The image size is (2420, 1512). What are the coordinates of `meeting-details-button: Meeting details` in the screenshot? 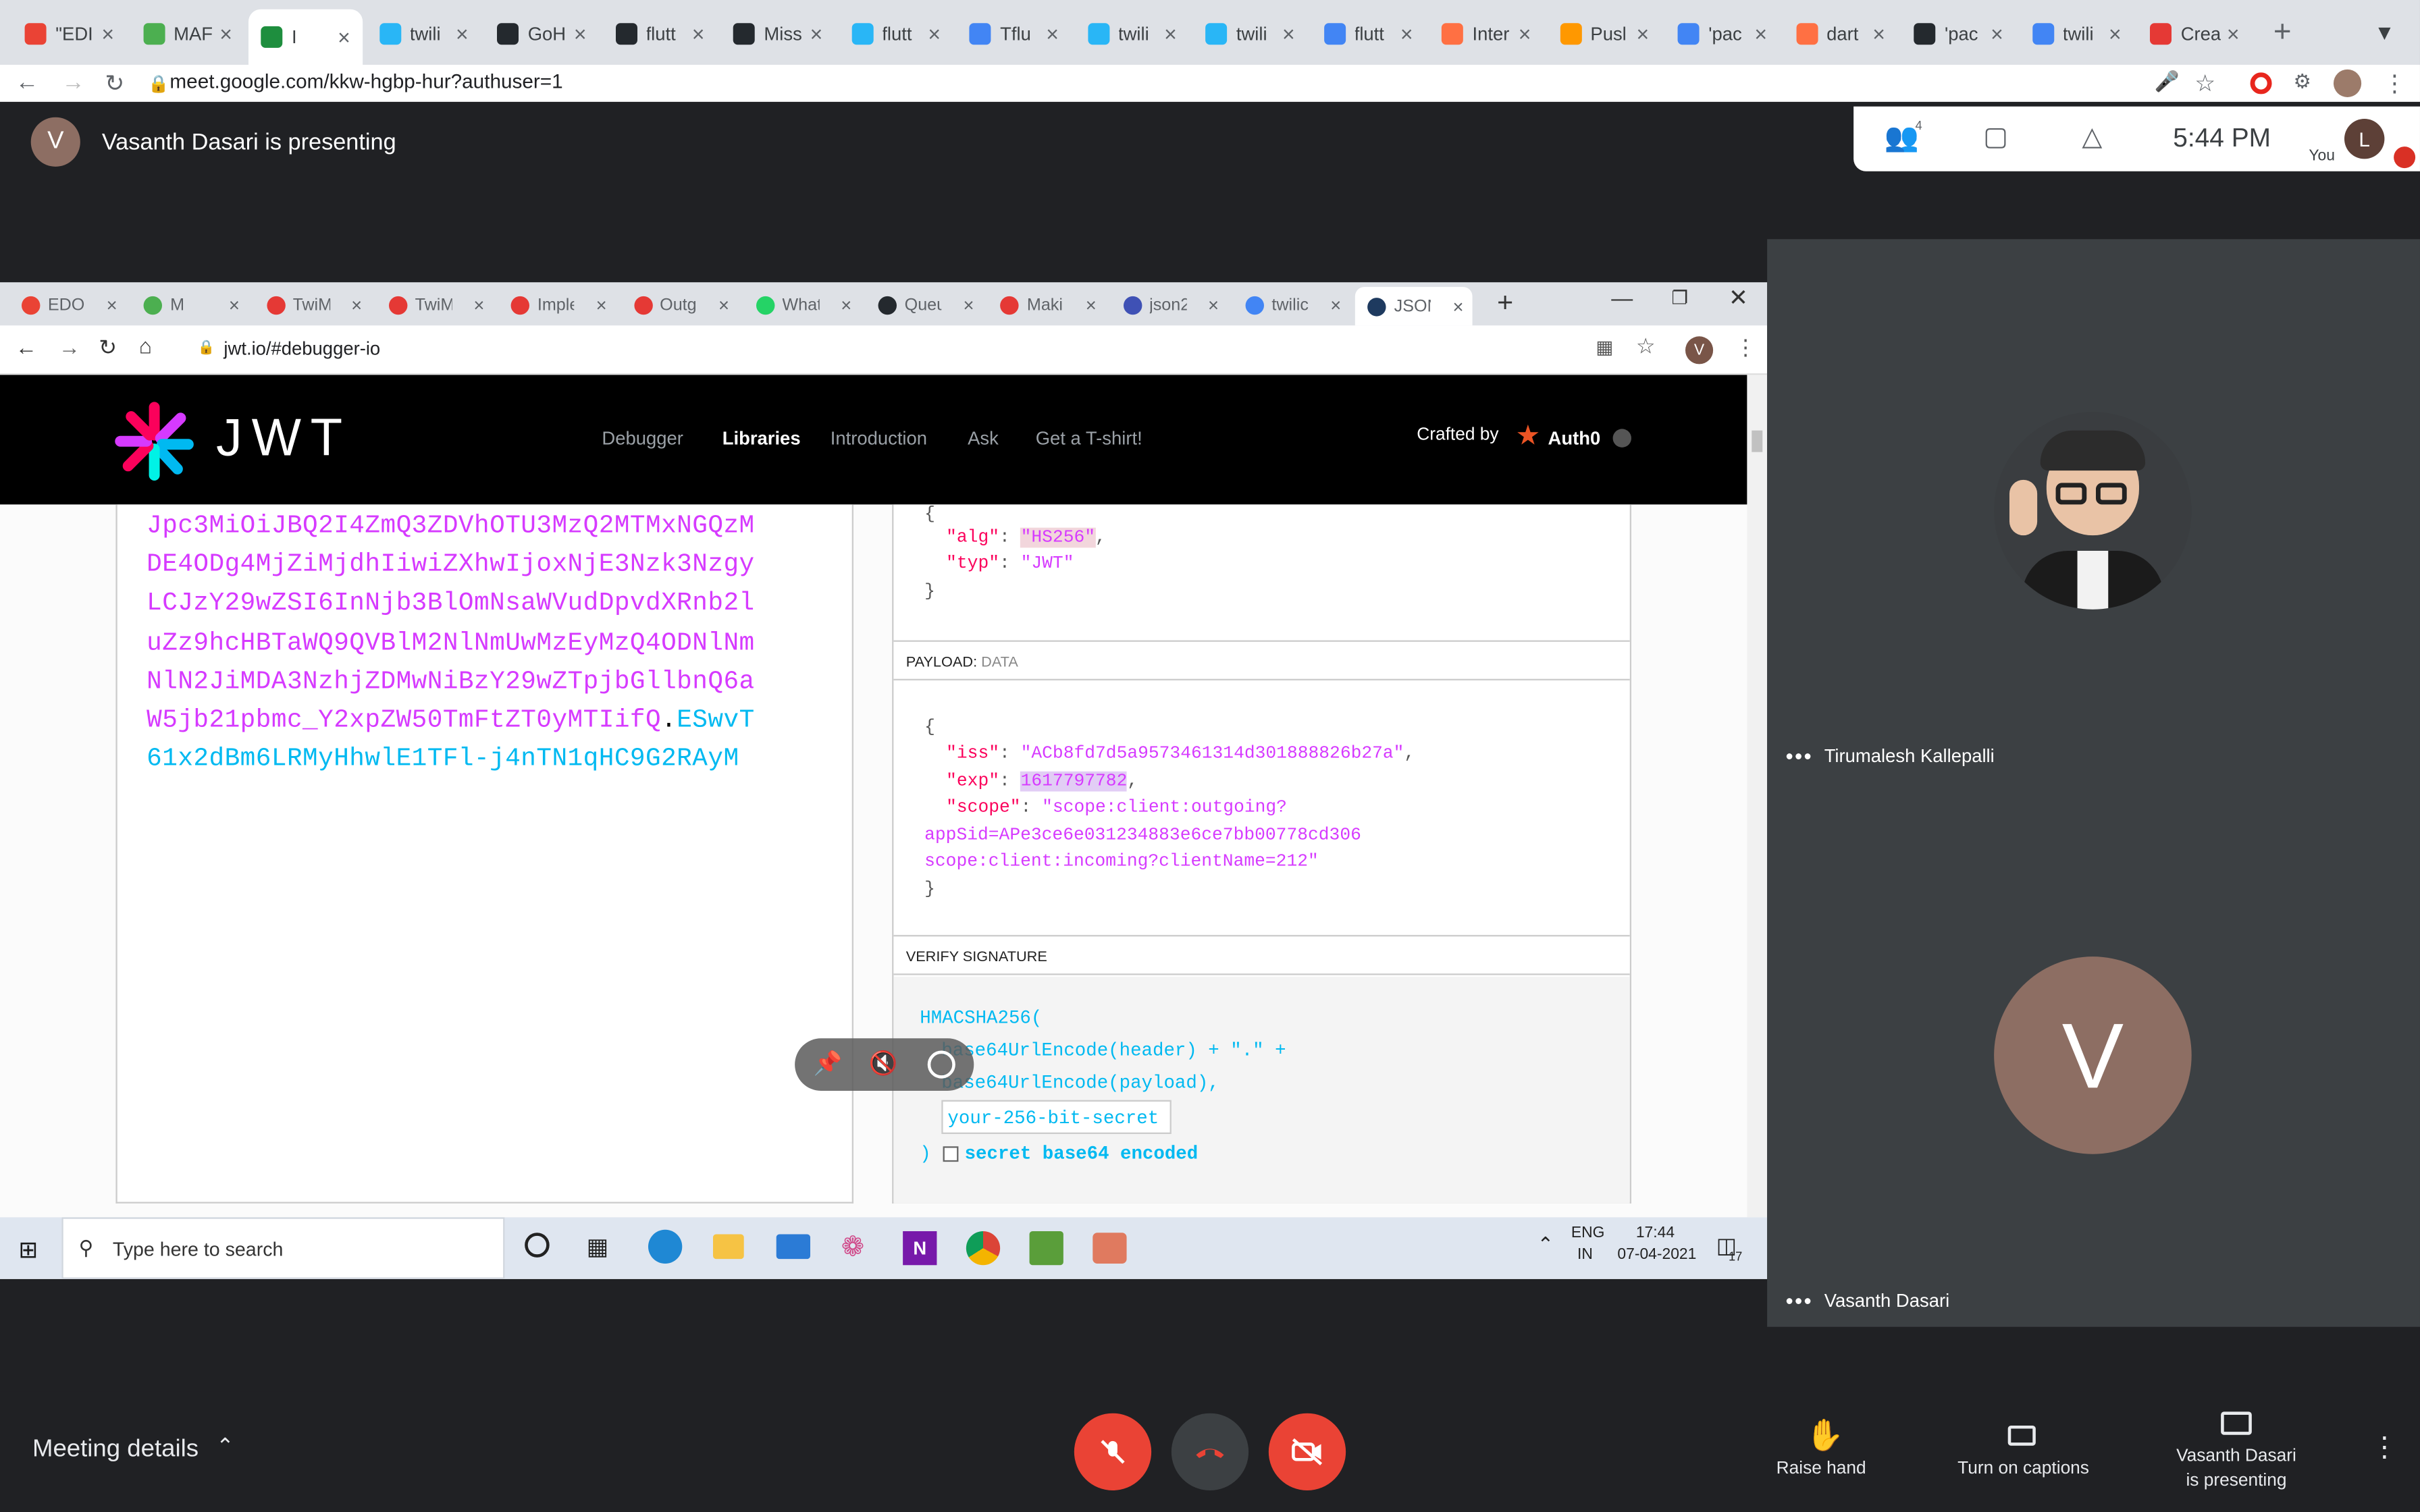 It's located at (115, 1450).